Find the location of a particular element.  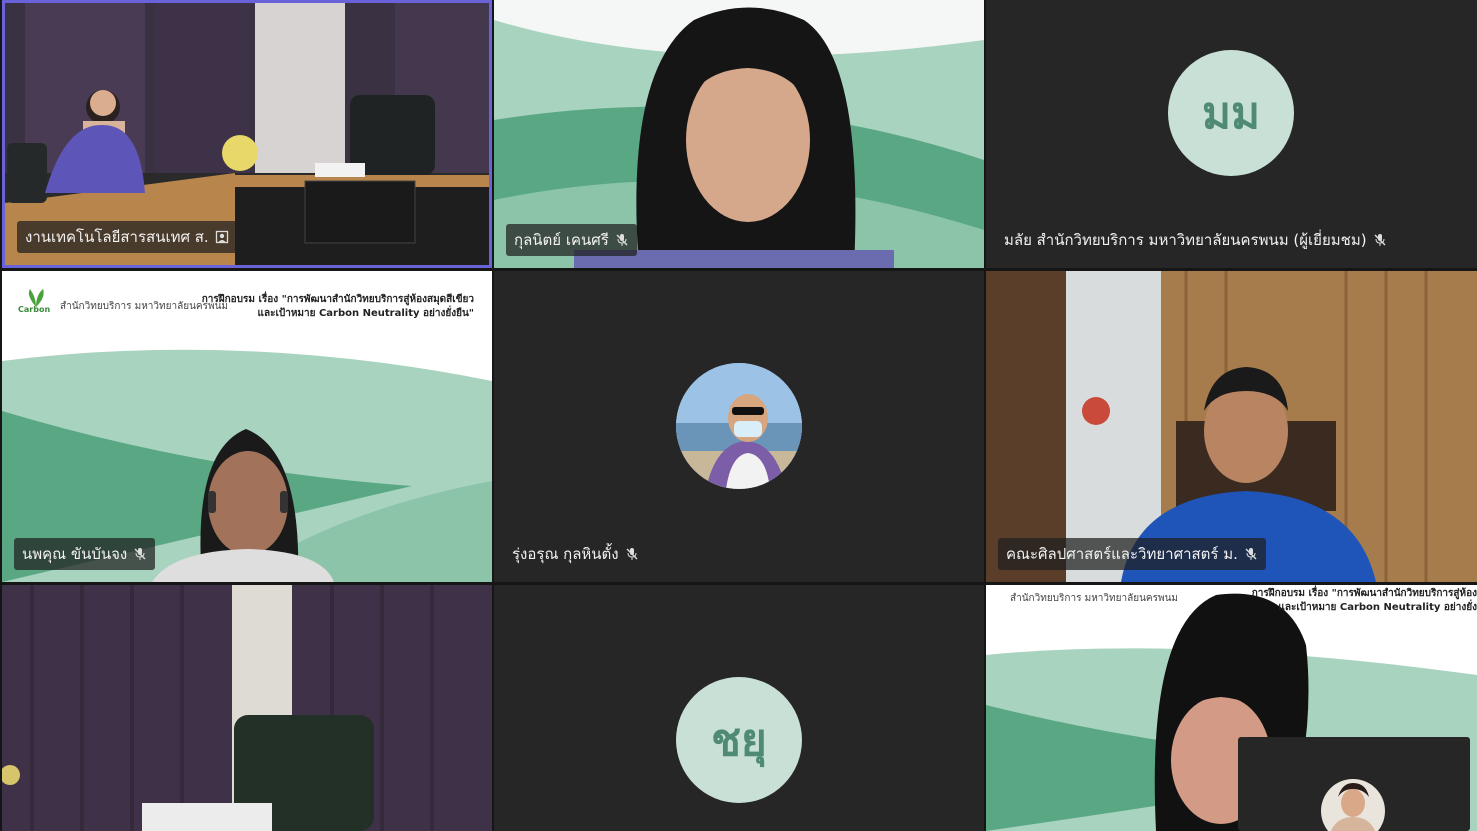

participant-name-tag: คณะศิลปศาสตร์และวิทยาศาสตร์ ม. is located at coordinates (1132, 554).